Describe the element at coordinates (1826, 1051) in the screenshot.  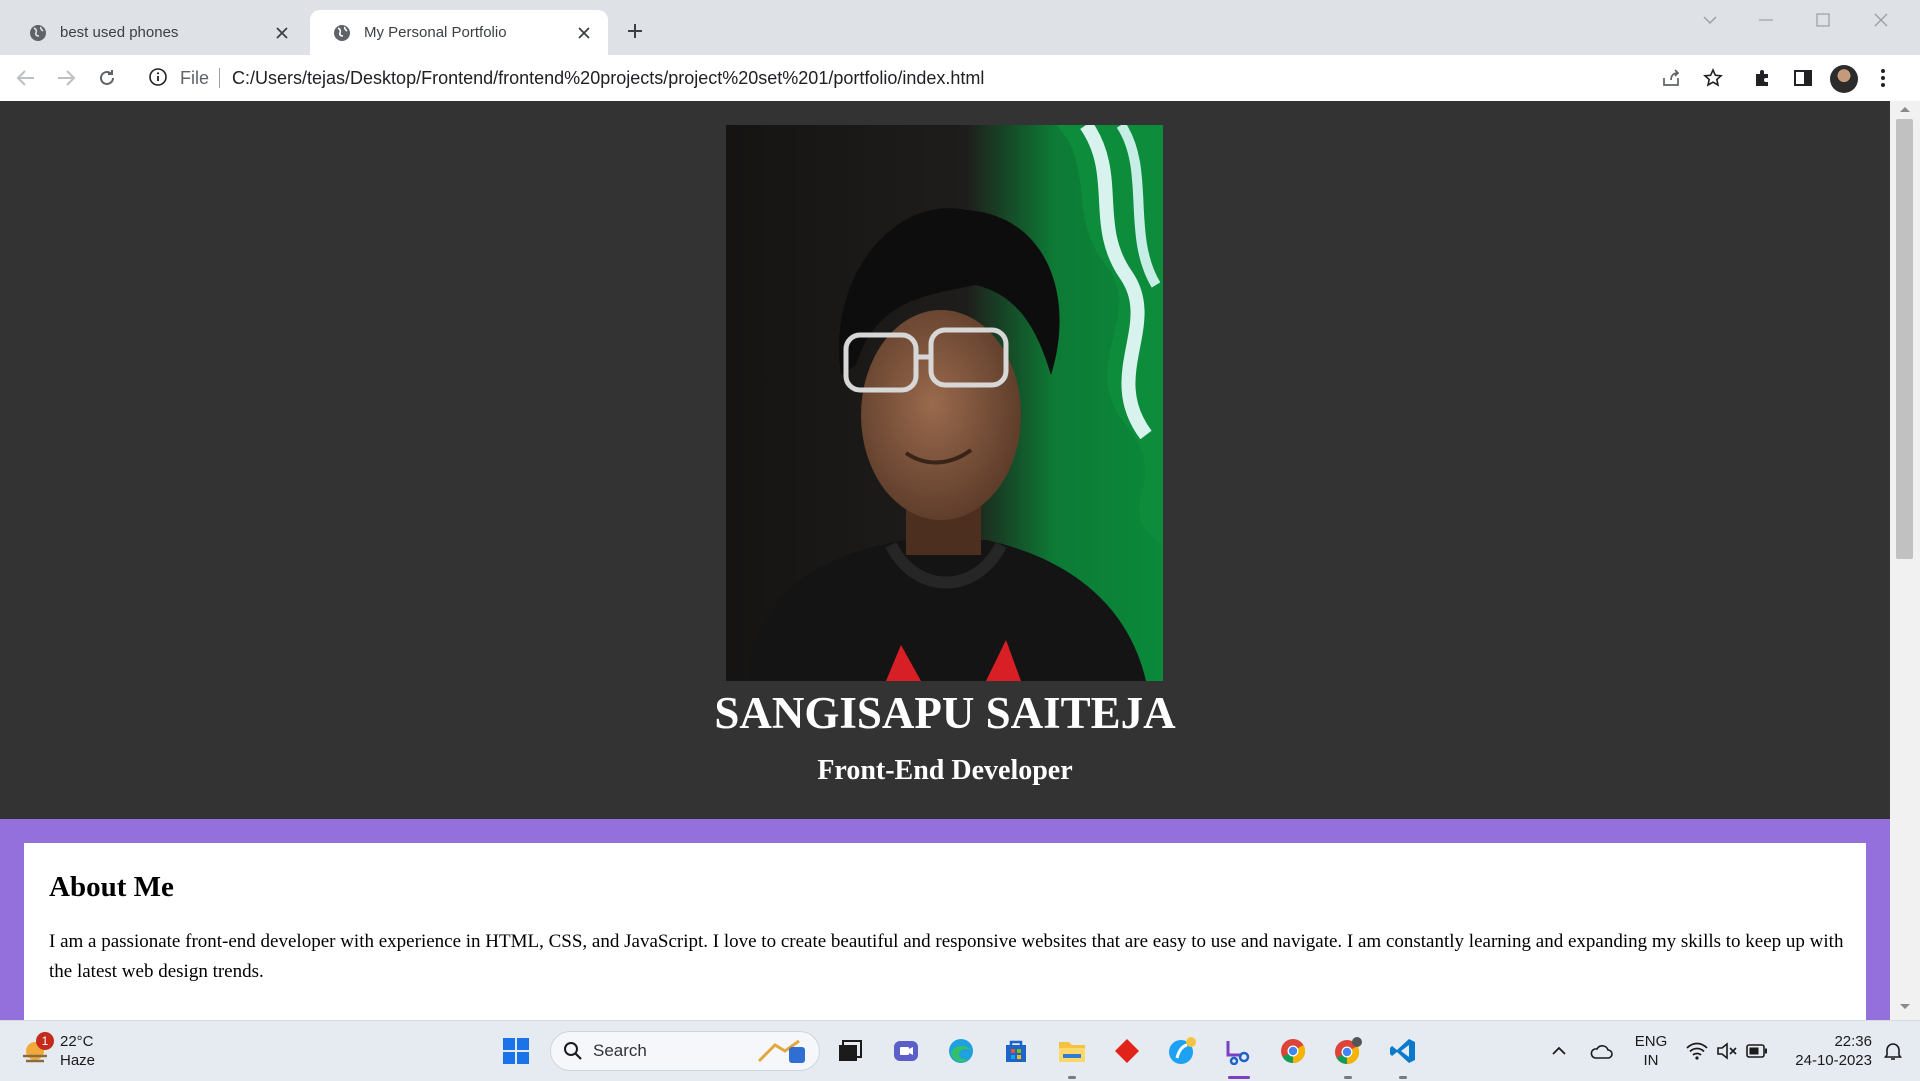
I see `system-clock: 22:36 24-10-2023` at that location.